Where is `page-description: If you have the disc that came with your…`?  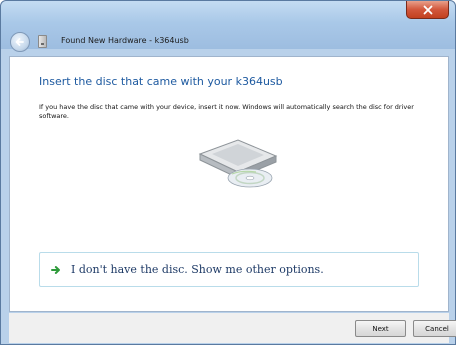 page-description: If you have the disc that came with your… is located at coordinates (226, 111).